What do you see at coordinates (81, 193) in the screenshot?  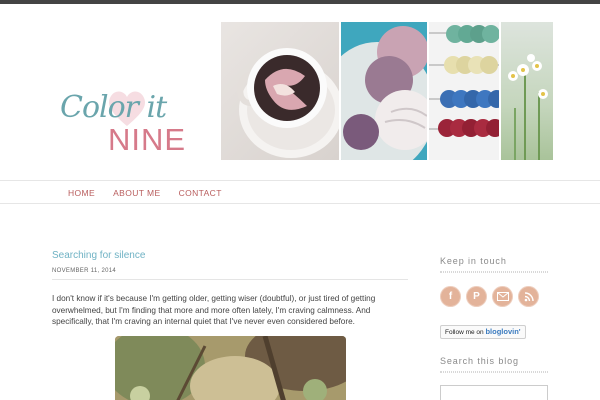 I see `nav-item-home: HOME` at bounding box center [81, 193].